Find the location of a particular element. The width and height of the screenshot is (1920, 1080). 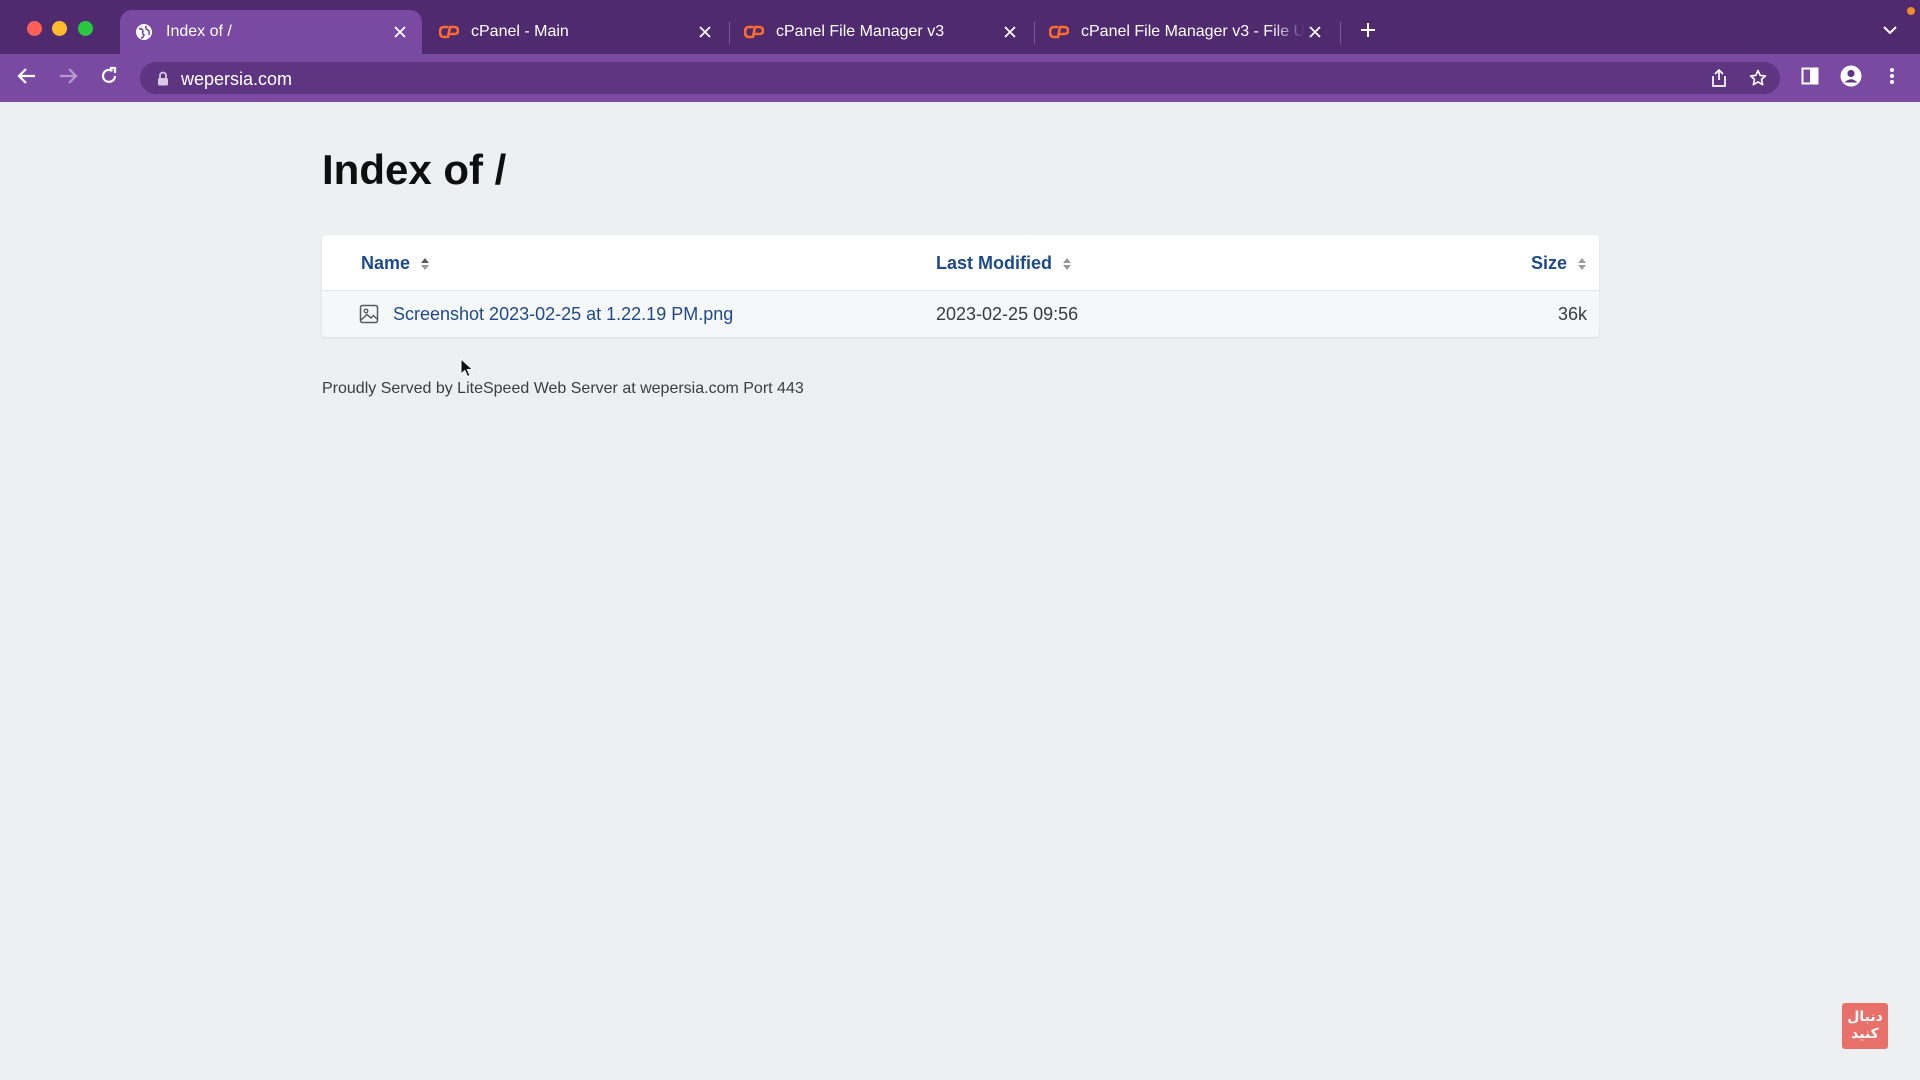

column-header-size: Size is located at coordinates (1548, 263).